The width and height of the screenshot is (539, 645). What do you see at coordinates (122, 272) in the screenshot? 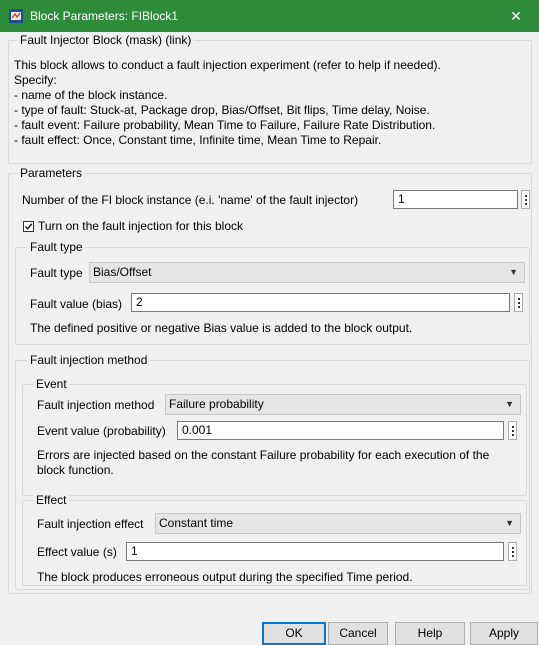
I see `fault-type-value: Bias/Offset` at bounding box center [122, 272].